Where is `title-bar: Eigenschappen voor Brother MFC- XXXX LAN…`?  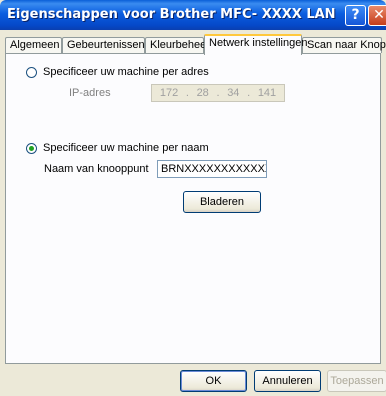
title-bar: Eigenschappen voor Brother MFC- XXXX LAN… is located at coordinates (193, 15).